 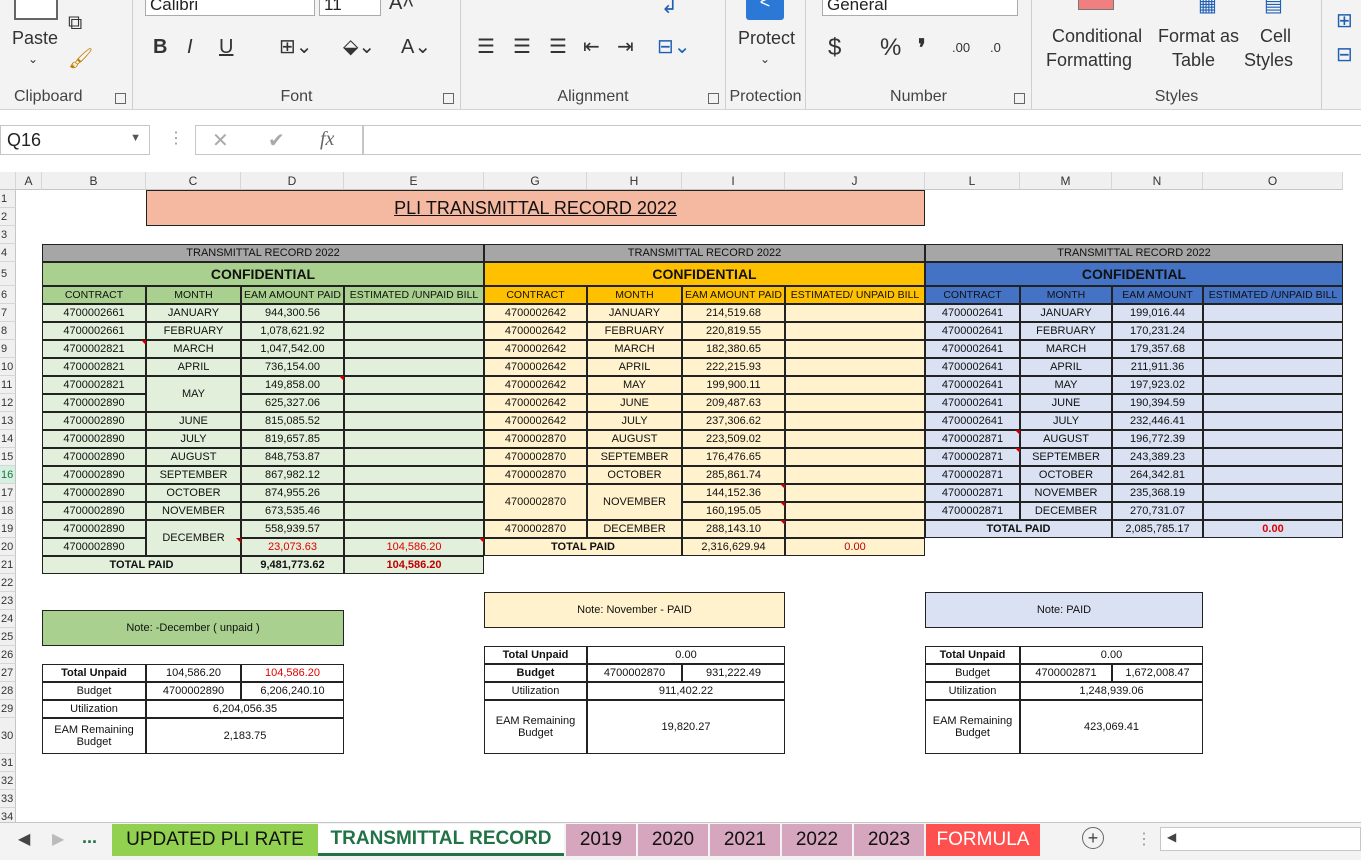 What do you see at coordinates (35, 38) in the screenshot?
I see `paste-button: Paste` at bounding box center [35, 38].